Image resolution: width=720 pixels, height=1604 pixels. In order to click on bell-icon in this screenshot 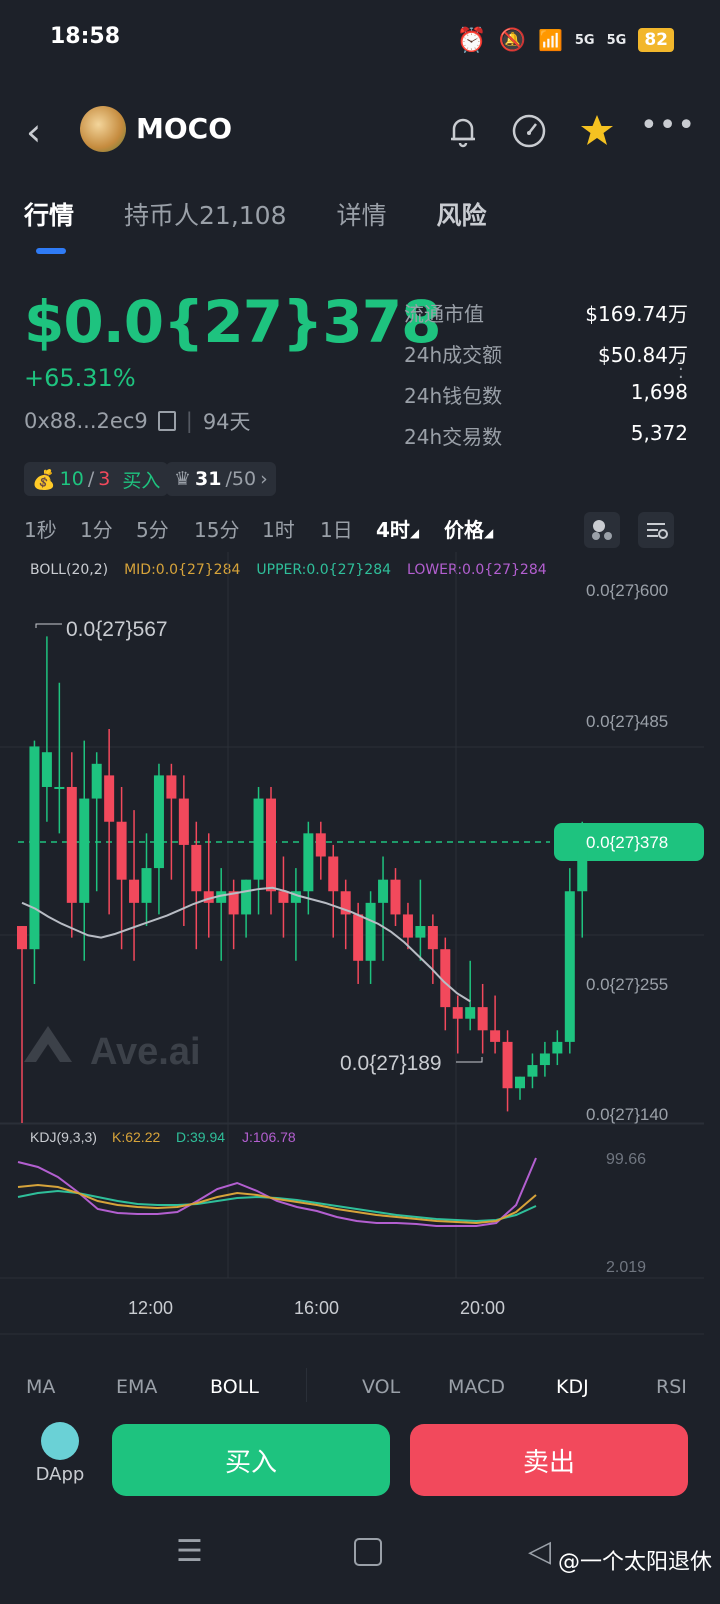, I will do `click(463, 131)`.